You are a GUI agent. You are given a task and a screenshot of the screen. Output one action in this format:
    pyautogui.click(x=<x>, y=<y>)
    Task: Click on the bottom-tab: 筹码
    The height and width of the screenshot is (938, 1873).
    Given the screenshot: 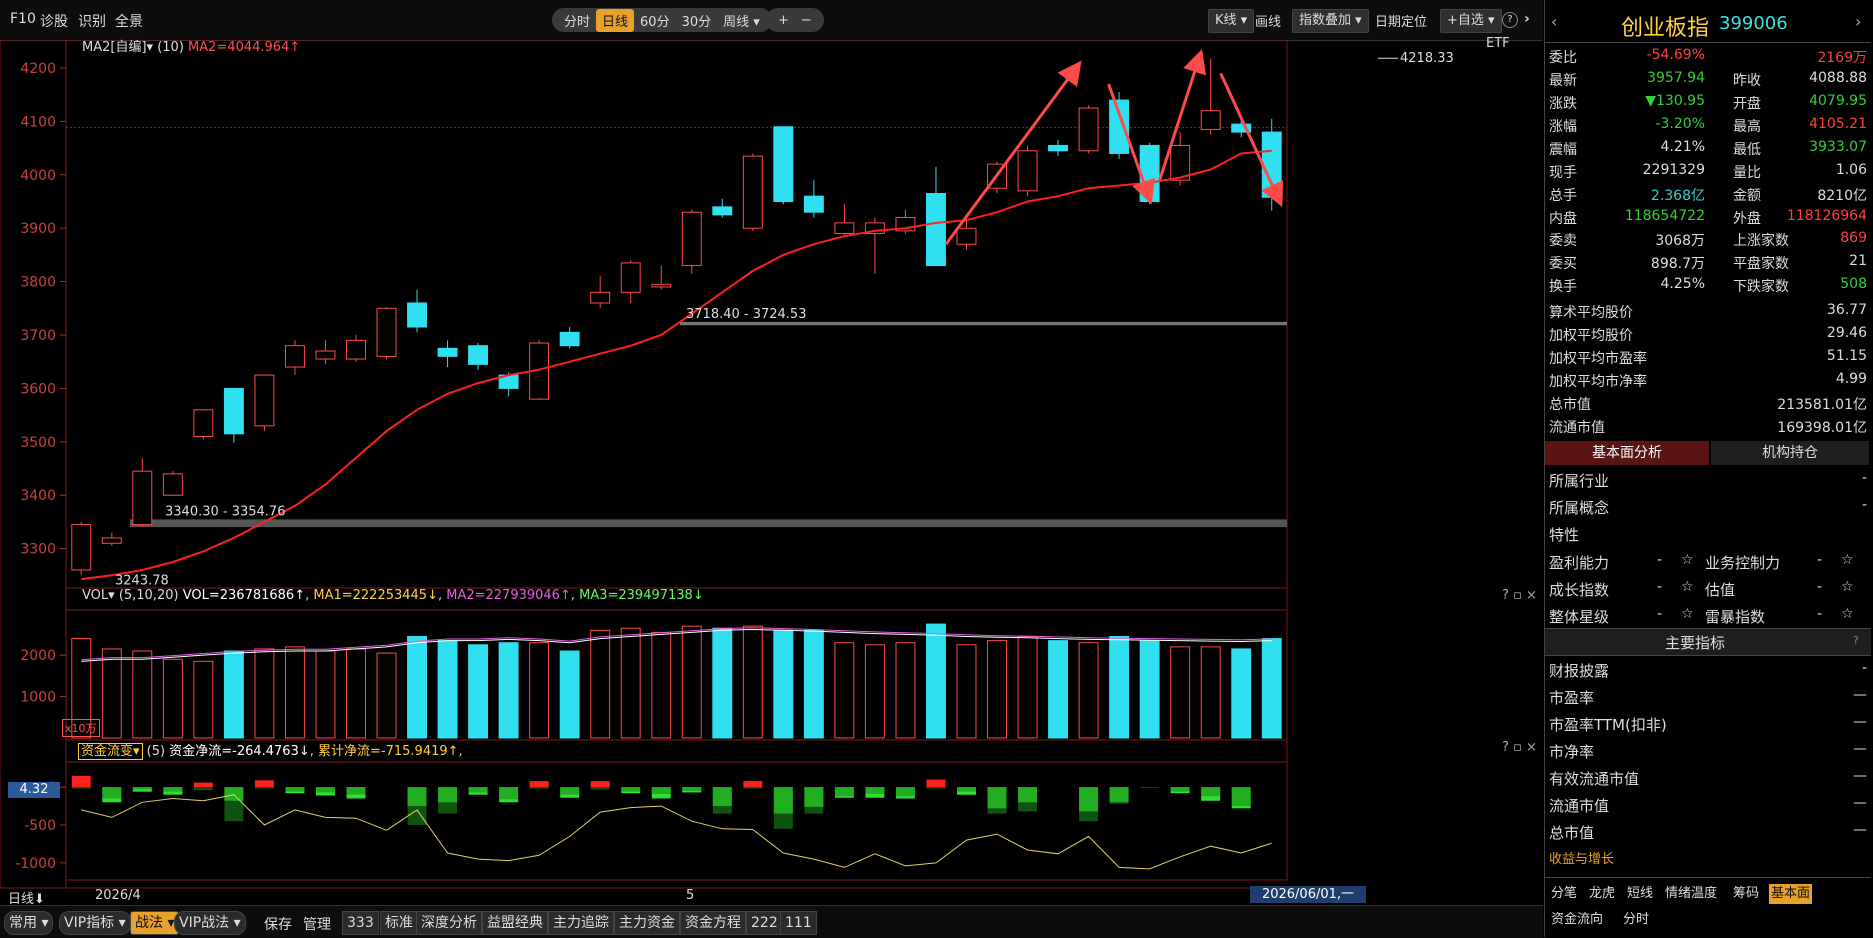 What is the action you would take?
    pyautogui.click(x=1746, y=894)
    